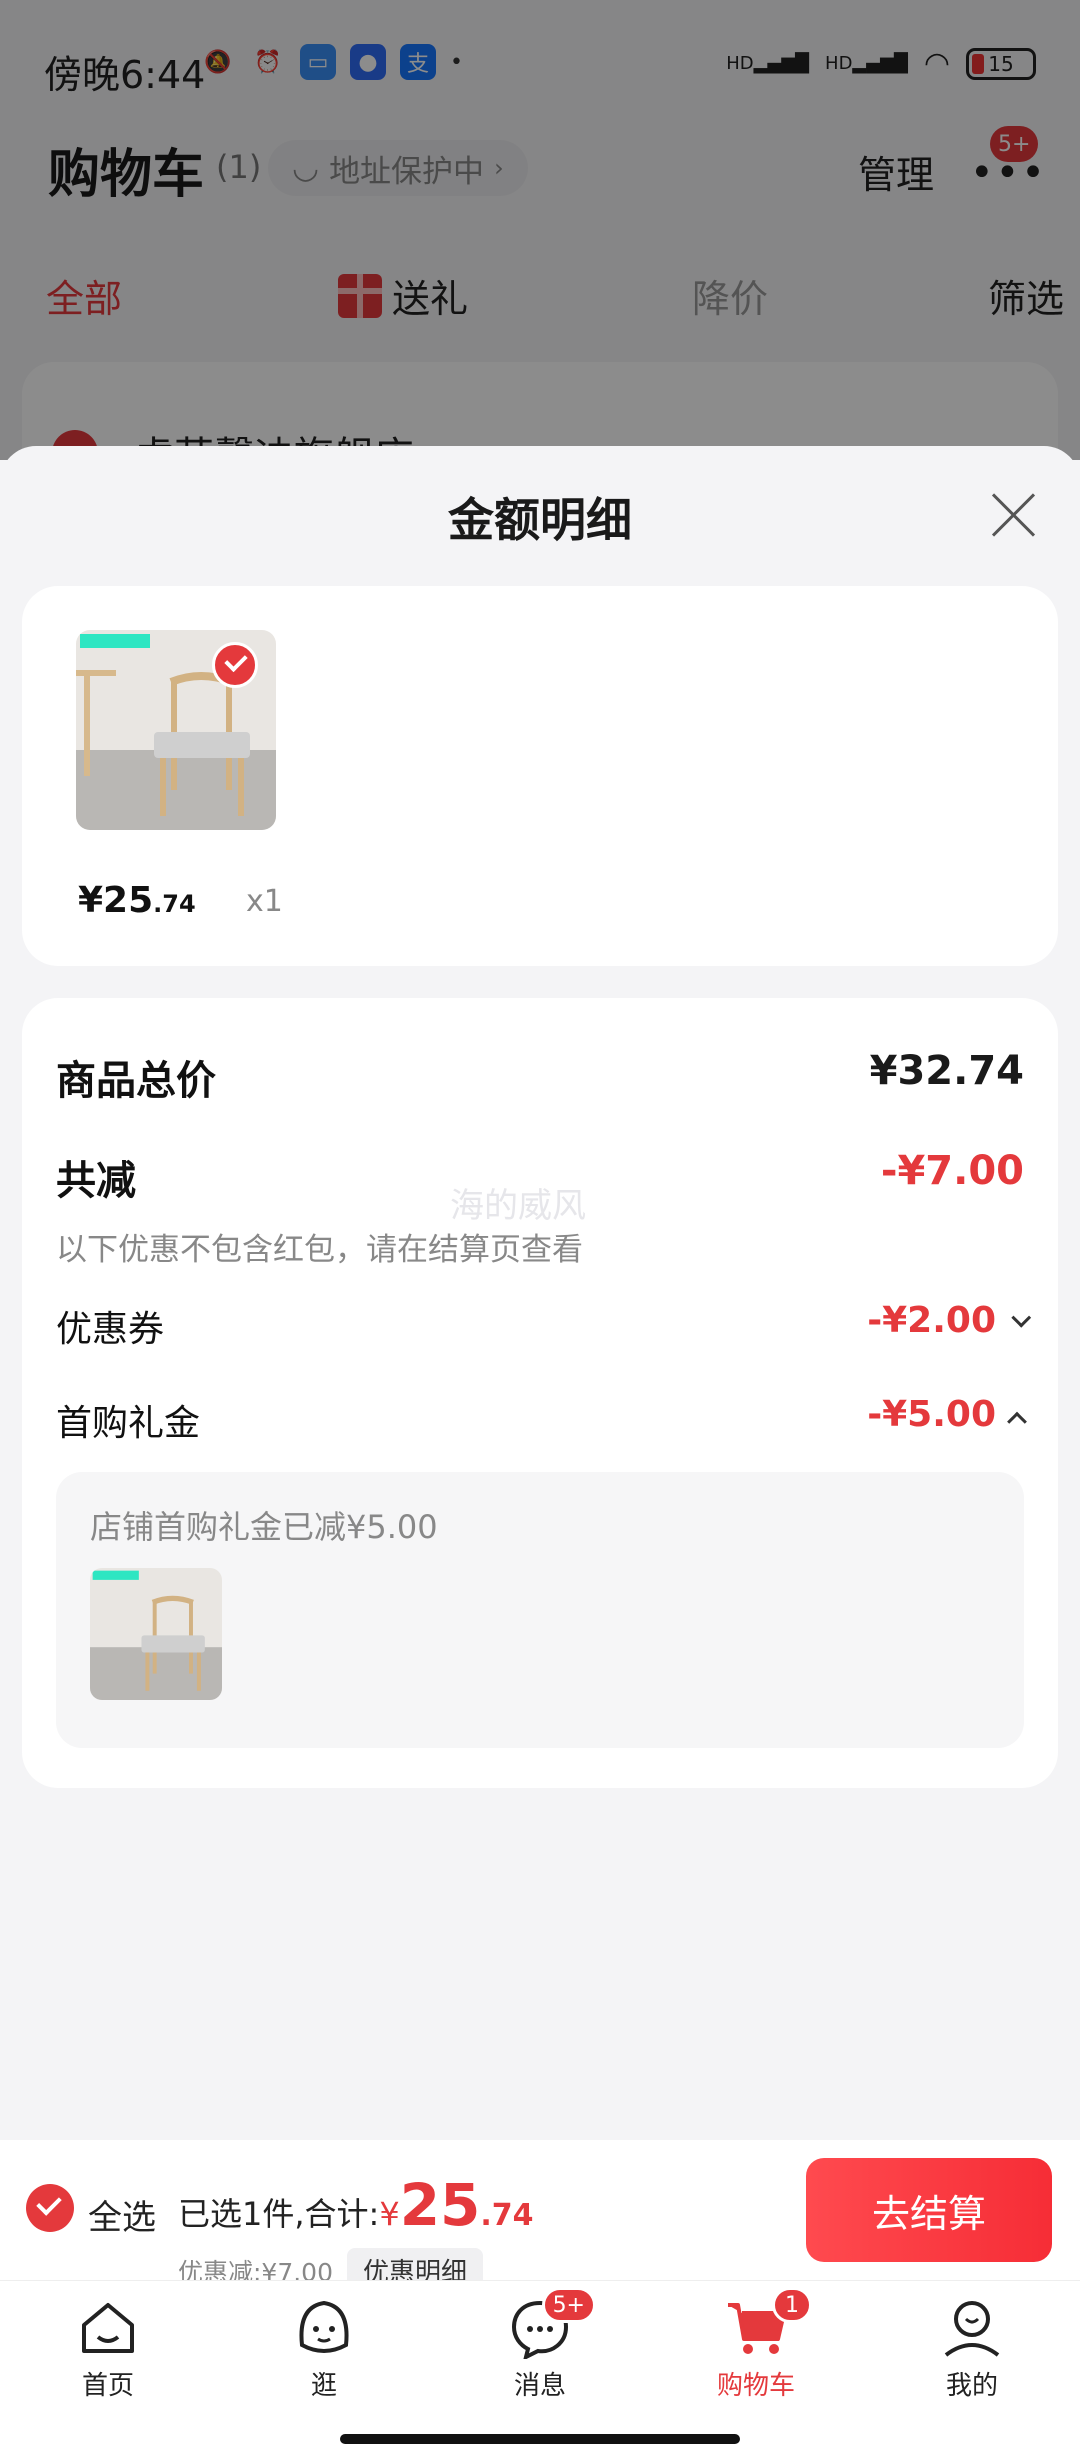 Image resolution: width=1080 pixels, height=2460 pixels. I want to click on selected-summary: 已选1件,合计: ¥ 25 .74, so click(356, 2205).